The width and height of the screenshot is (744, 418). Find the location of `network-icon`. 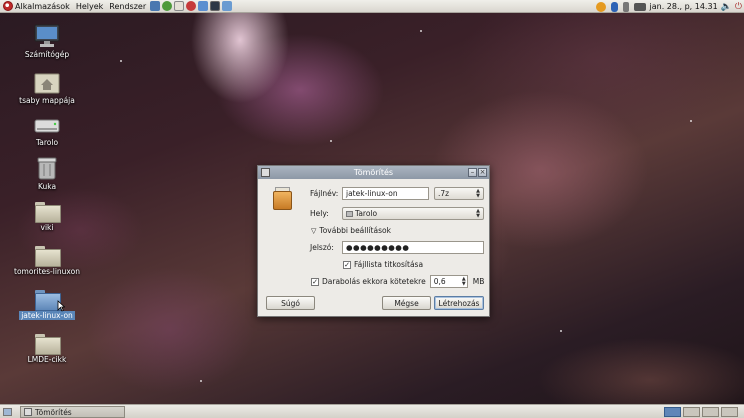

network-icon is located at coordinates (639, 6).